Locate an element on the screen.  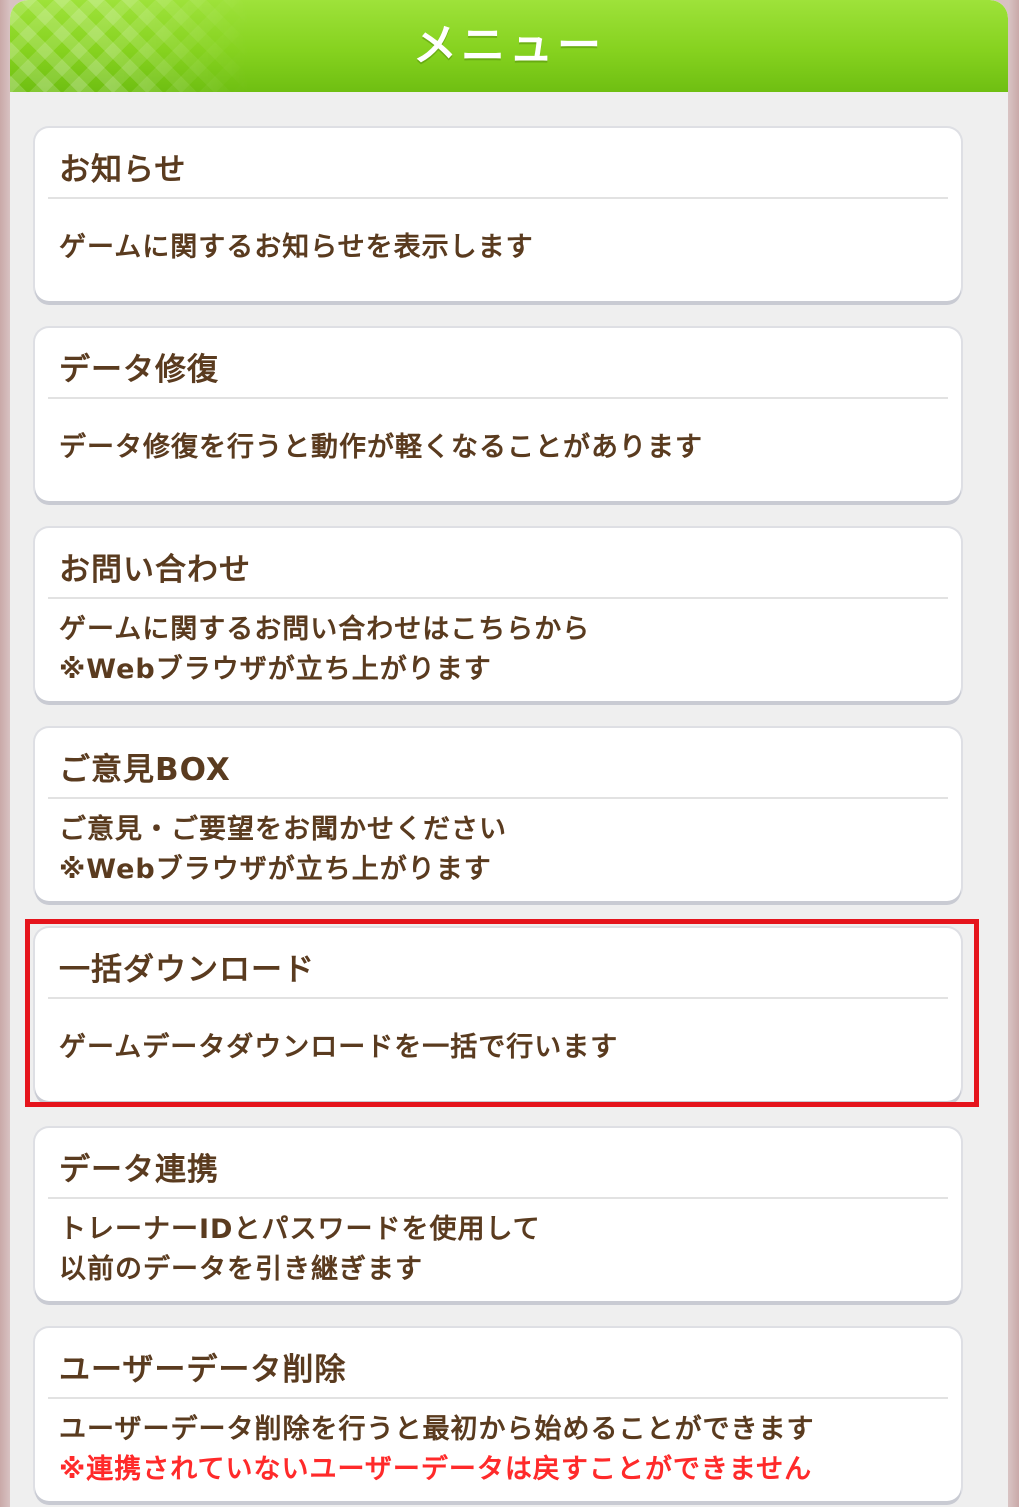
description-line: データ修復を行うと動作が軽くなることがあります is located at coordinates (381, 447).